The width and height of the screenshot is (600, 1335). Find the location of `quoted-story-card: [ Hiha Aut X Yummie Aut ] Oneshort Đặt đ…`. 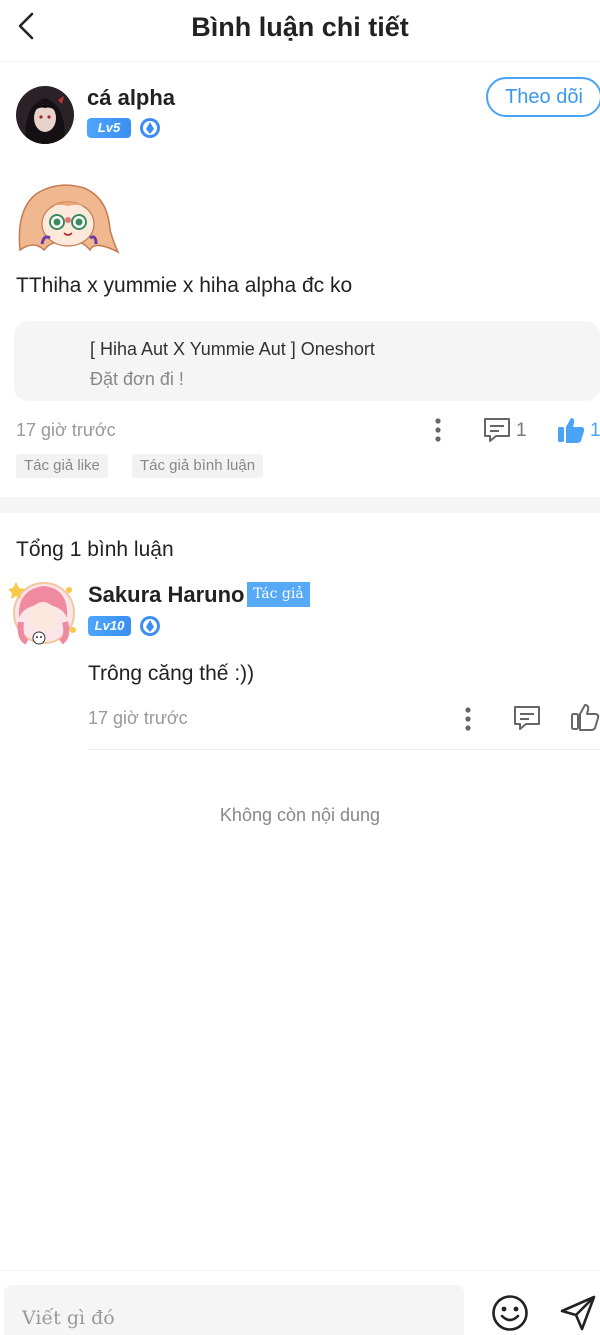

quoted-story-card: [ Hiha Aut X Yummie Aut ] Oneshort Đặt đ… is located at coordinates (307, 361).